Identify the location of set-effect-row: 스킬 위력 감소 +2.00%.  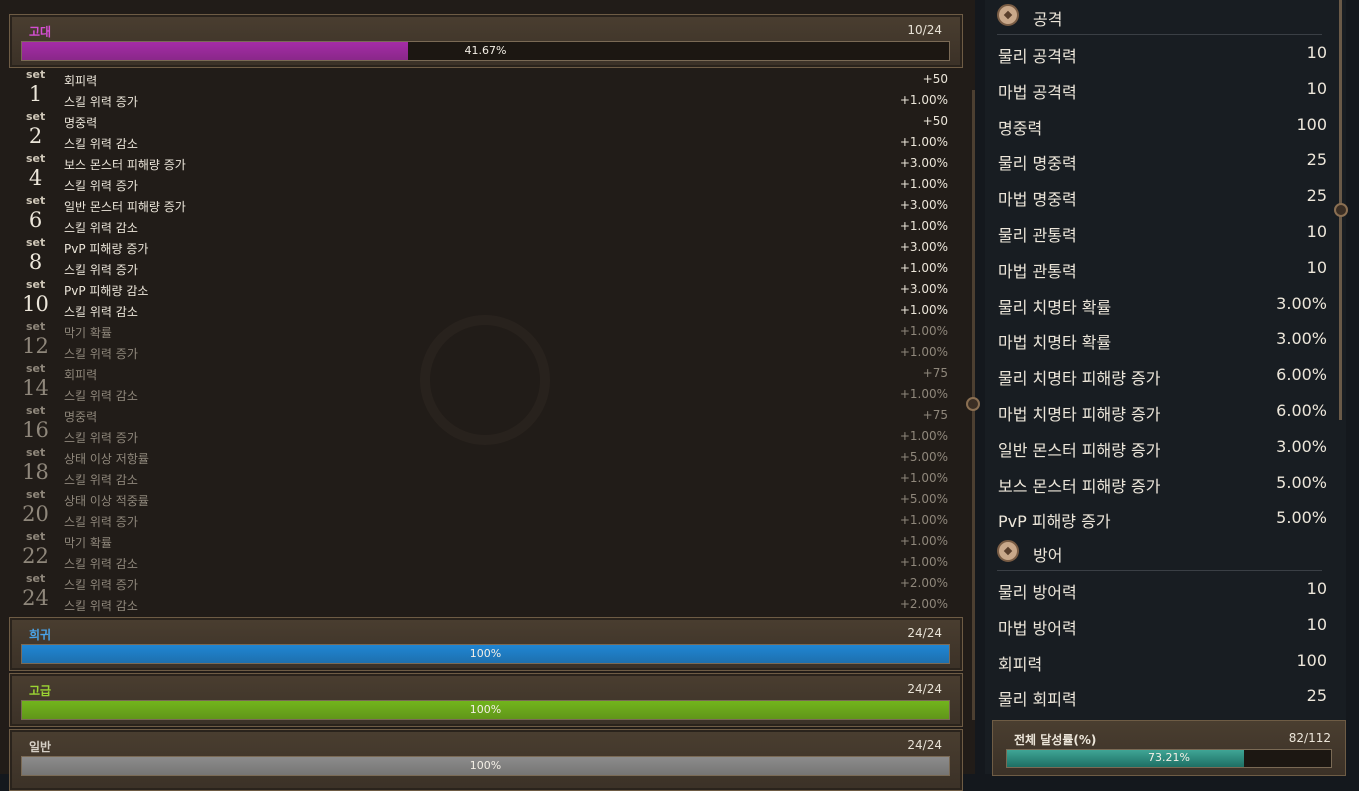
(506, 605).